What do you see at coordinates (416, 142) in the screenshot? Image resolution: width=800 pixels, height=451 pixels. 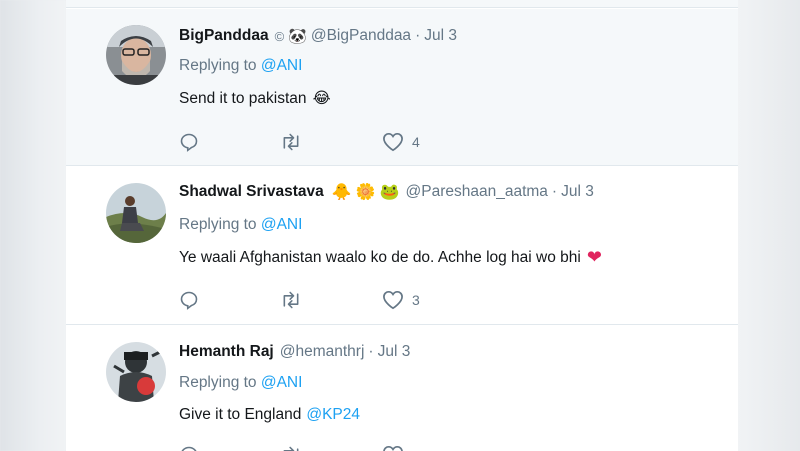 I see `like-count: 4` at bounding box center [416, 142].